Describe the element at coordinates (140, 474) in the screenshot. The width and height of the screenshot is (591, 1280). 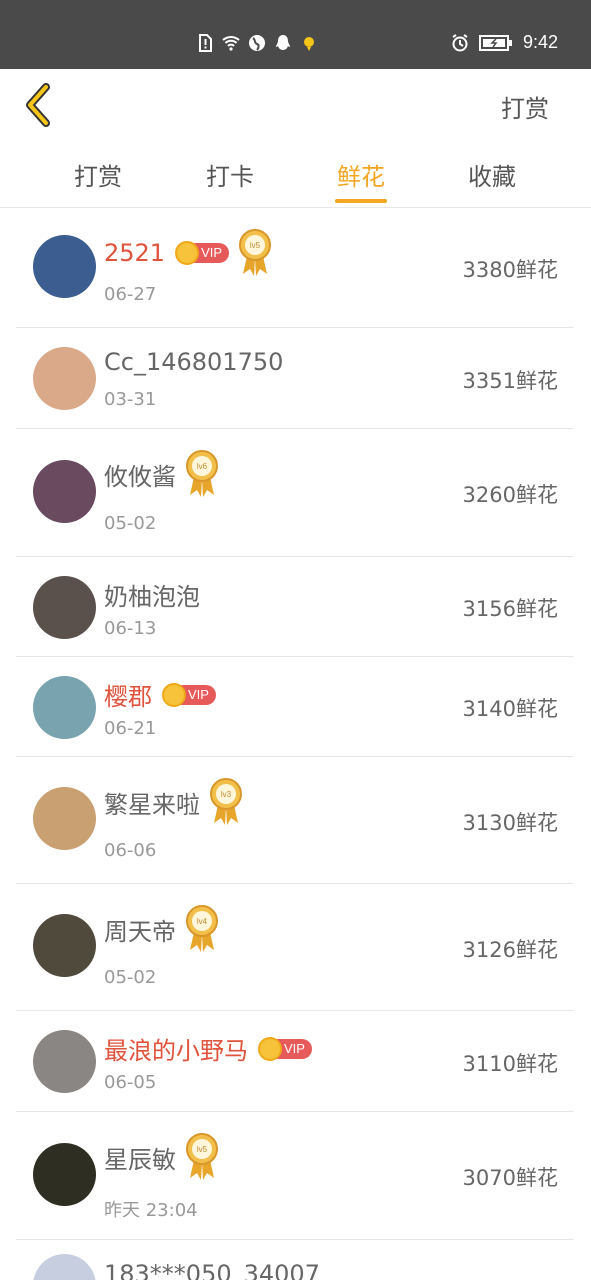
I see `user-name: 攸攸酱` at that location.